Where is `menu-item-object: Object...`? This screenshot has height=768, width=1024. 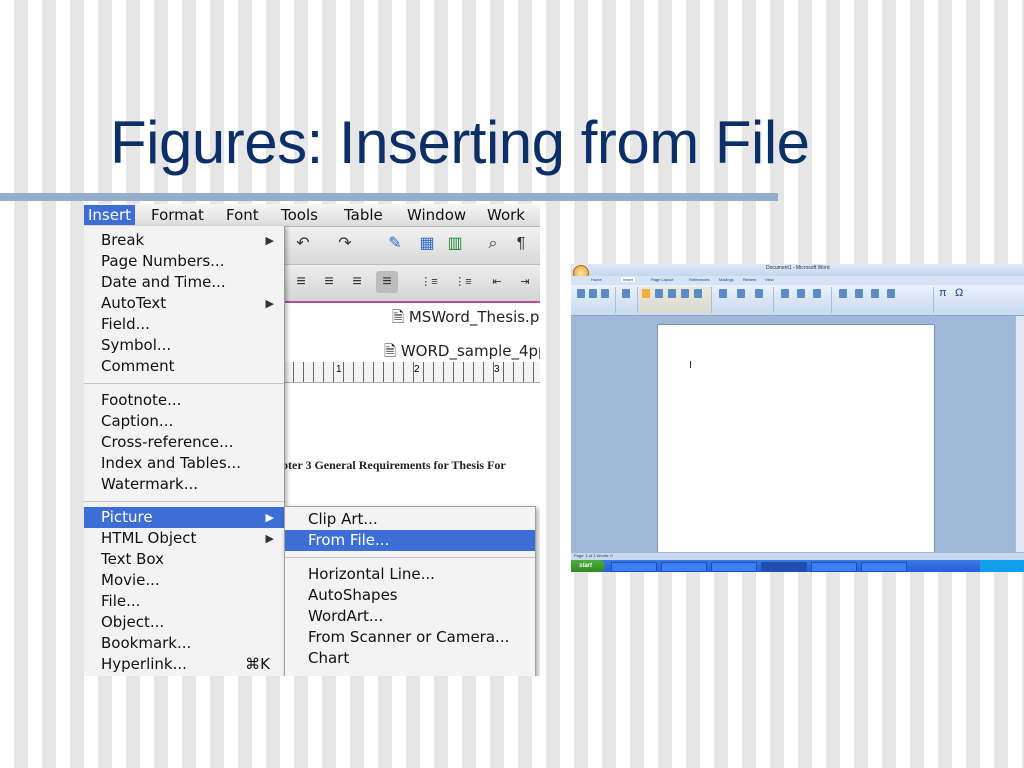
menu-item-object: Object... is located at coordinates (184, 622).